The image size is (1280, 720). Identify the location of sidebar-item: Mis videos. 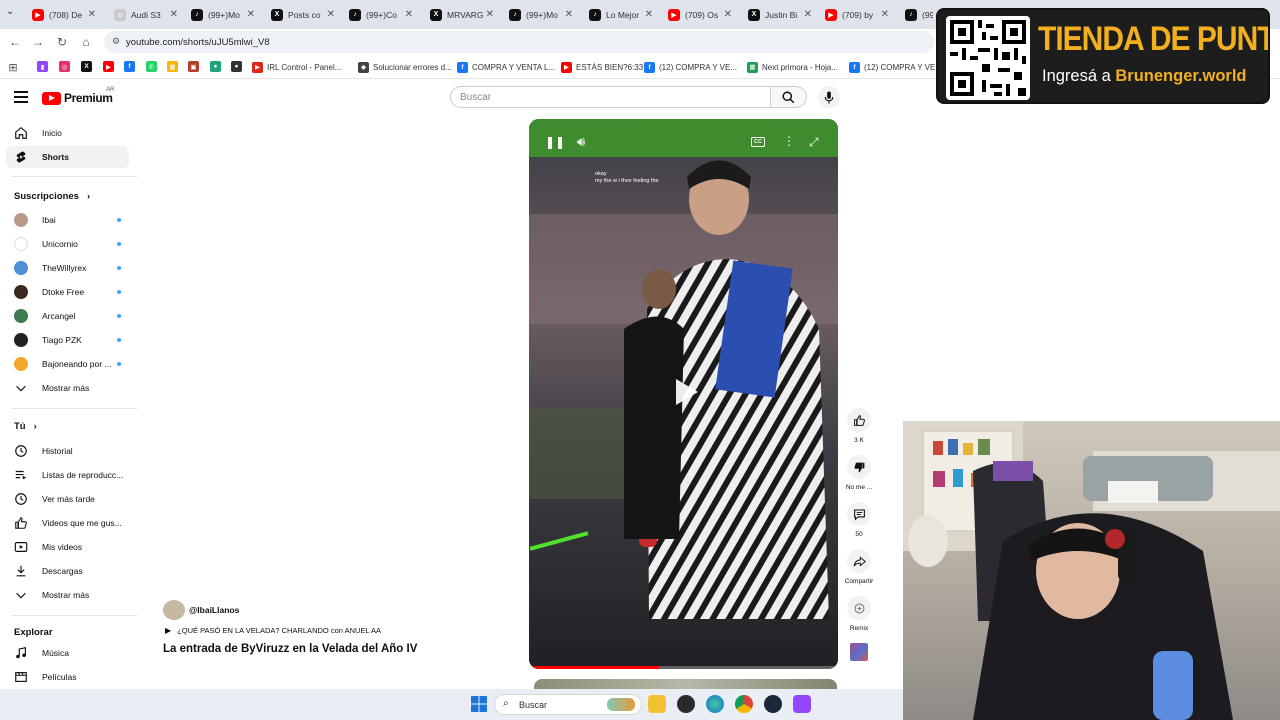
(67, 547).